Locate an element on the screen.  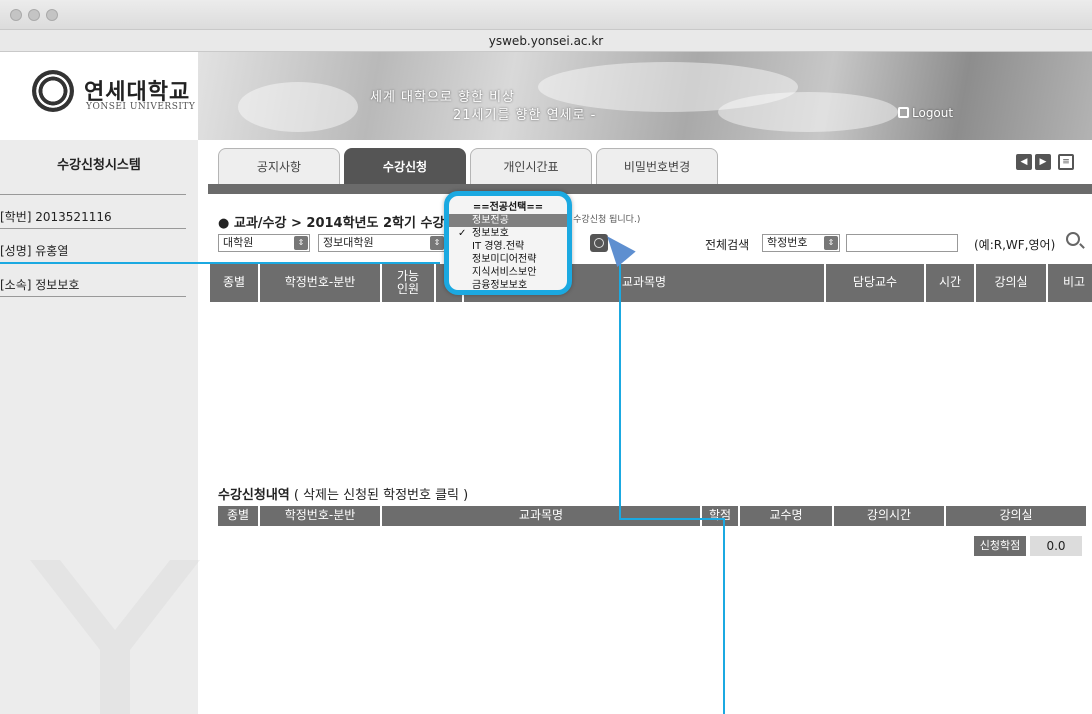
slogan-line-2: 21세기를 향한 연세로 - is located at coordinates (525, 115).